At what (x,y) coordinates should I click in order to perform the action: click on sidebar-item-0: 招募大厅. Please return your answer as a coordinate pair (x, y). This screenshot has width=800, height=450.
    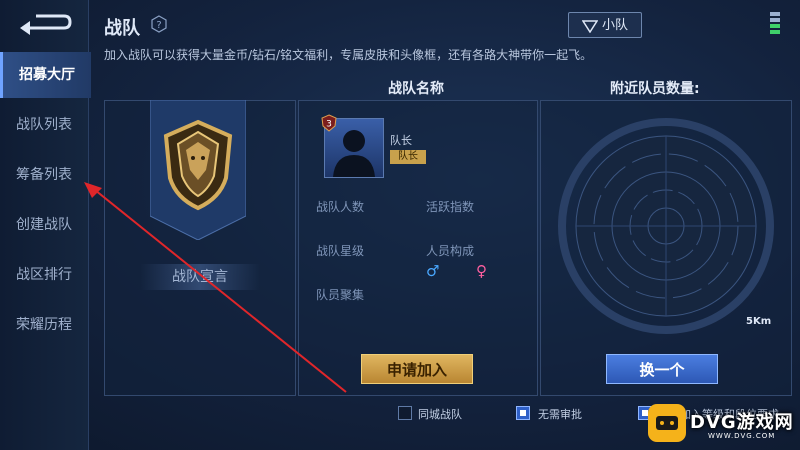
    Looking at the image, I should click on (45, 75).